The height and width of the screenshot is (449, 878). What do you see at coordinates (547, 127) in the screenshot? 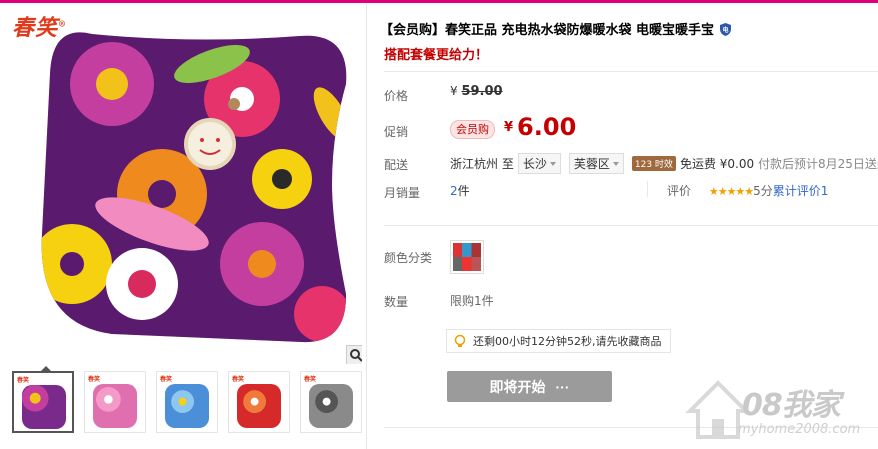
I see `promo-price-value: 6.00` at bounding box center [547, 127].